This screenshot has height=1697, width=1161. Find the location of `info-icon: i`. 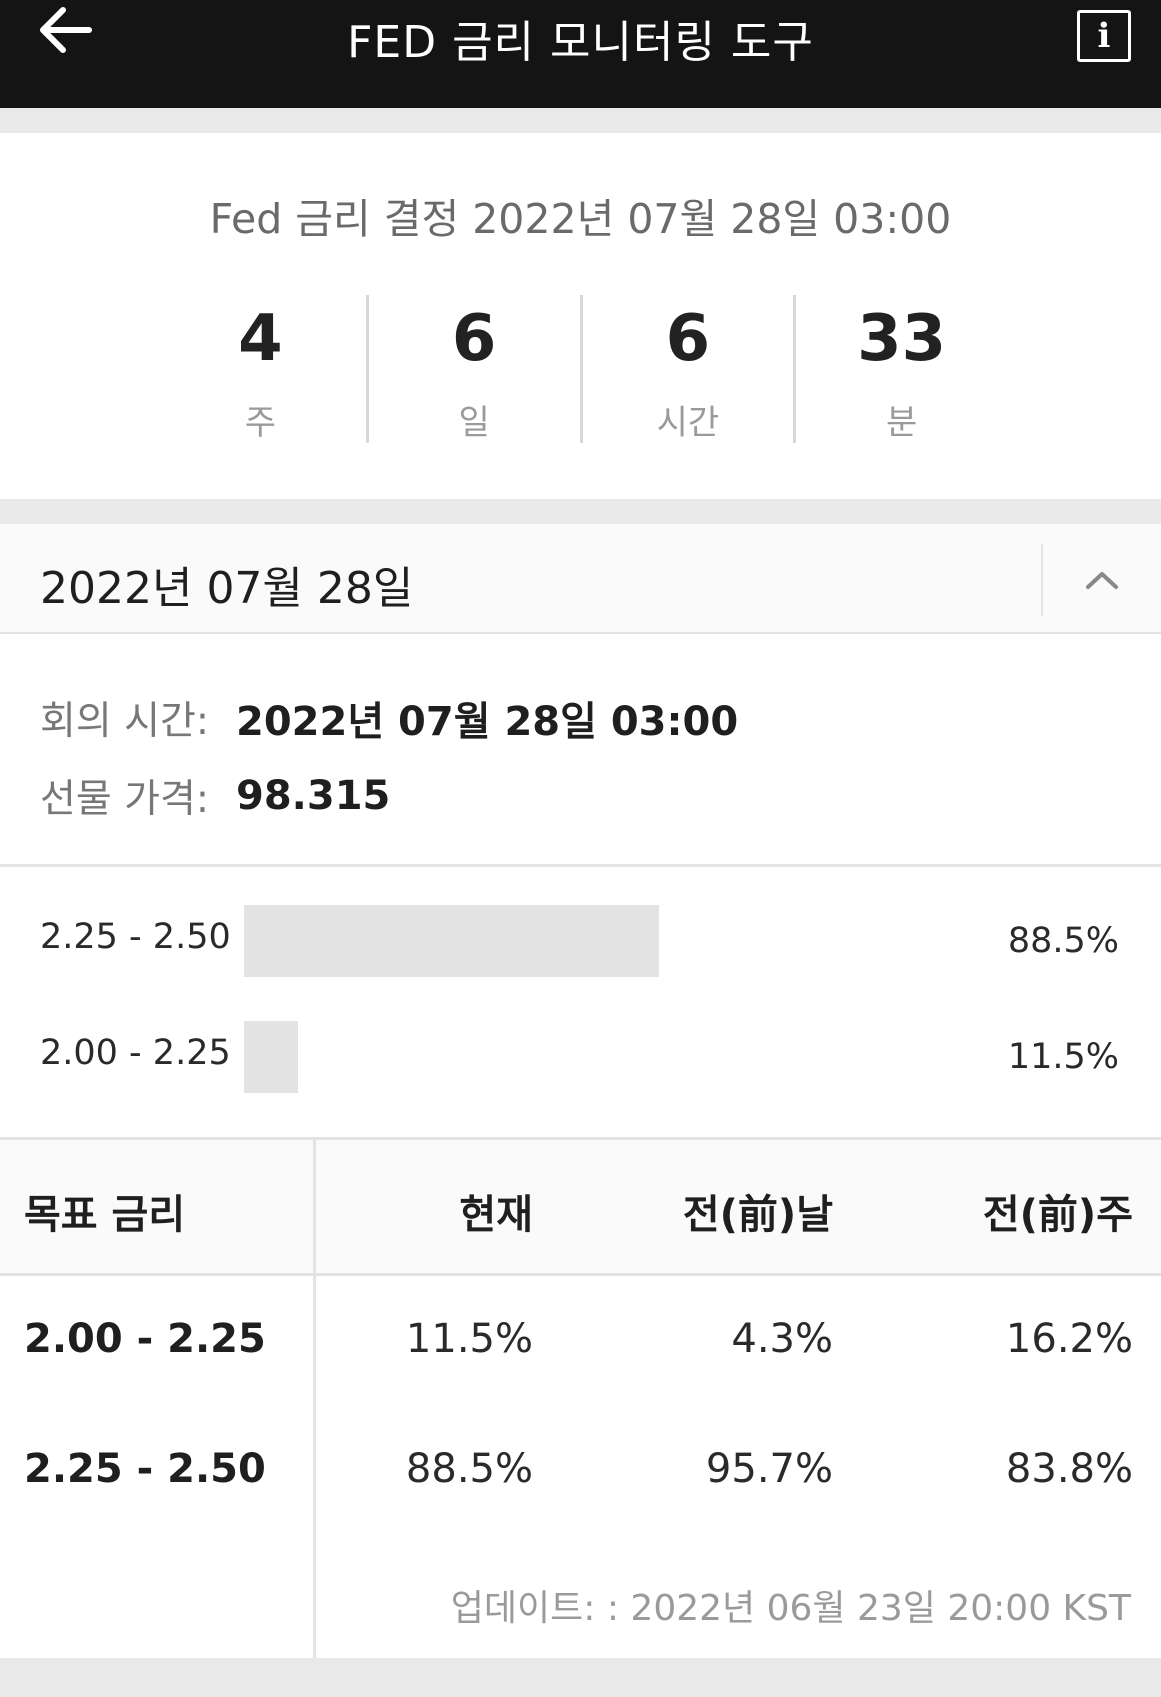

info-icon: i is located at coordinates (1104, 36).